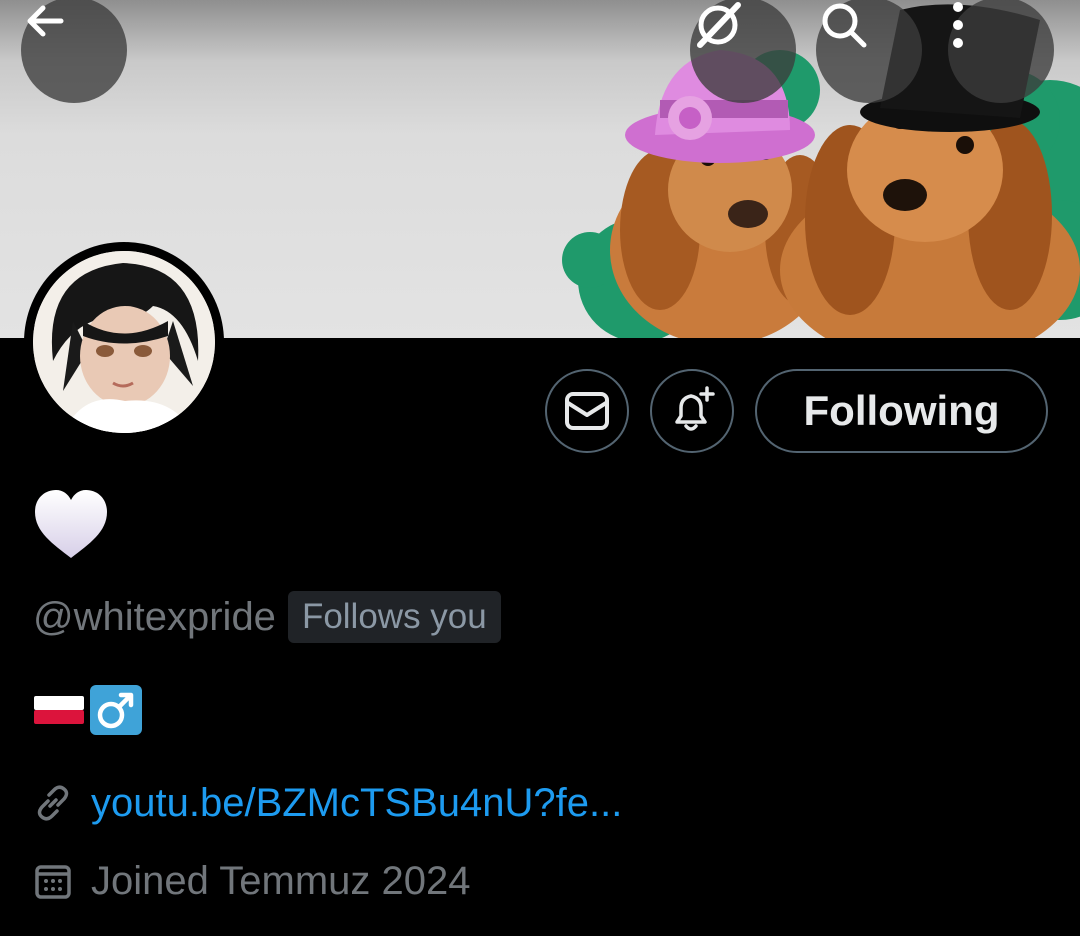 The height and width of the screenshot is (936, 1080). What do you see at coordinates (869, 51) in the screenshot?
I see `search-button` at bounding box center [869, 51].